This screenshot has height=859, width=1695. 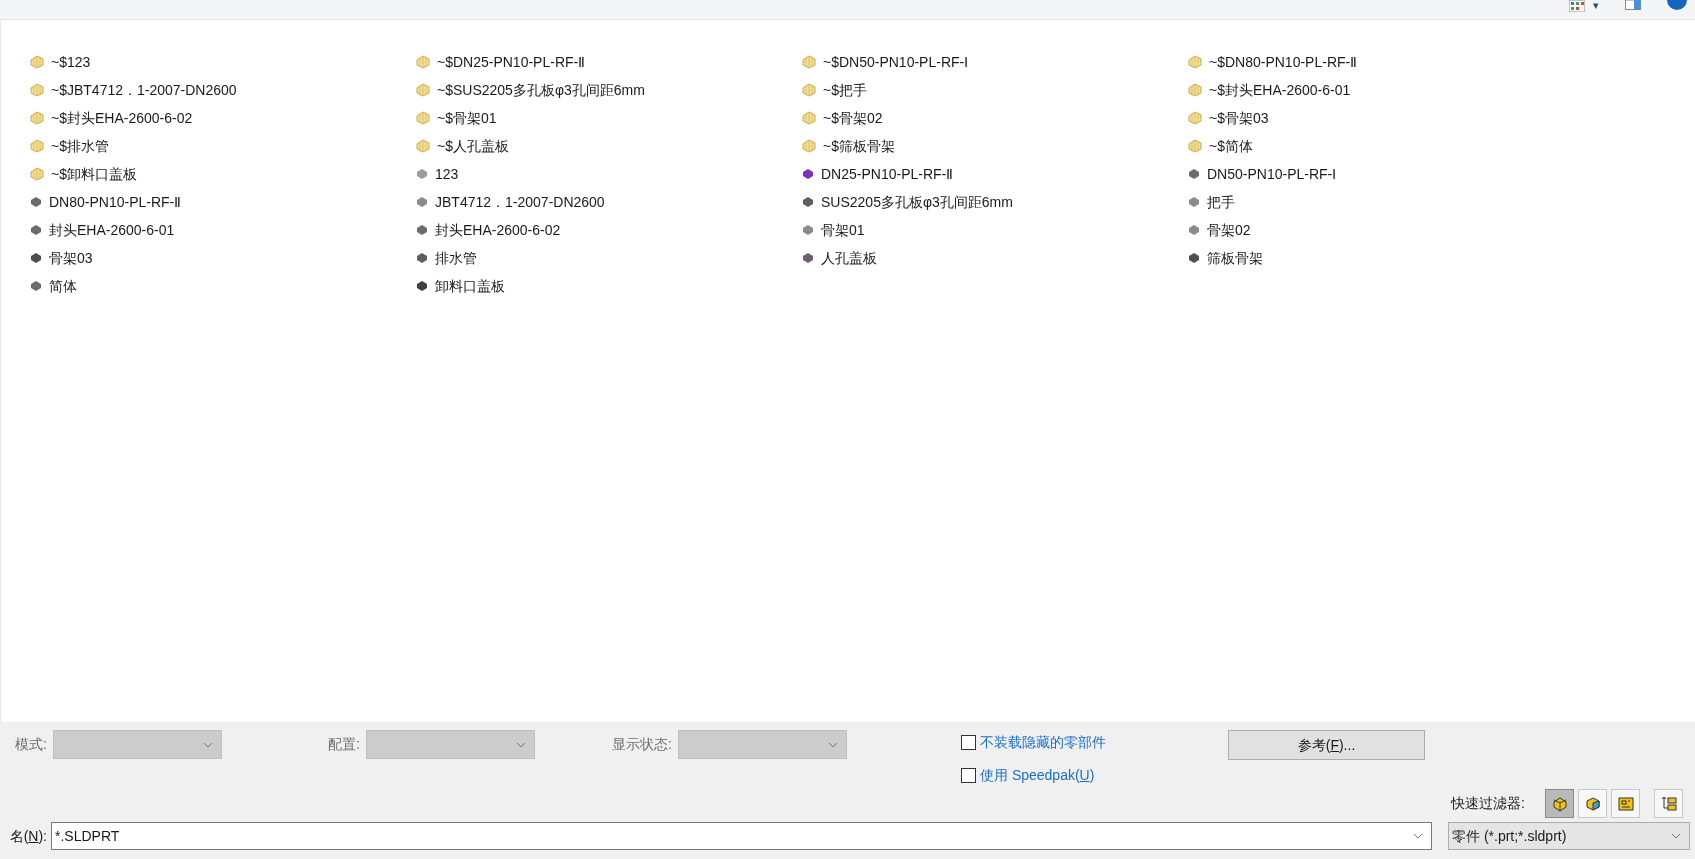 I want to click on file-item: ~$封头EHA-2600-6-02, so click(x=222, y=118).